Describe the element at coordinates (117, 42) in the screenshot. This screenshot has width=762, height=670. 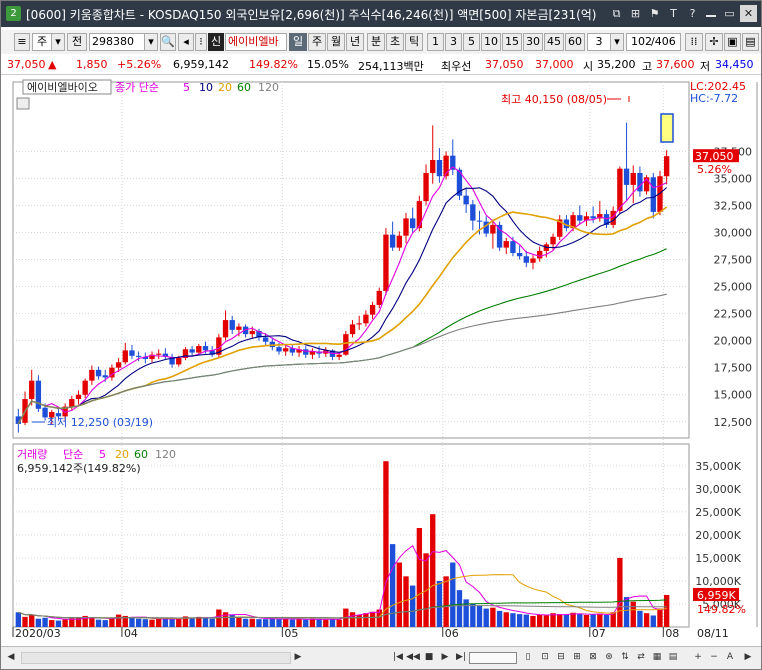
I see `stock-code-input: 298380` at that location.